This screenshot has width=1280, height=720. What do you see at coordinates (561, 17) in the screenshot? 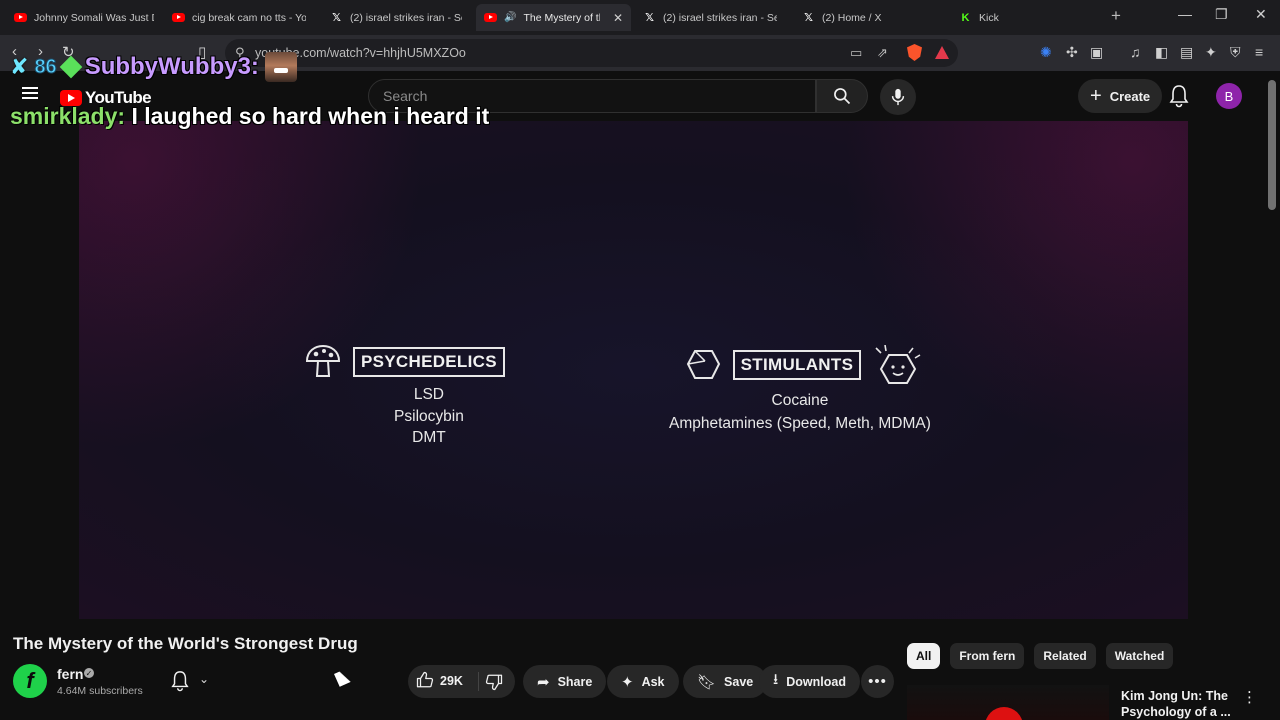
I see `tab-label: The Mystery of the` at bounding box center [561, 17].